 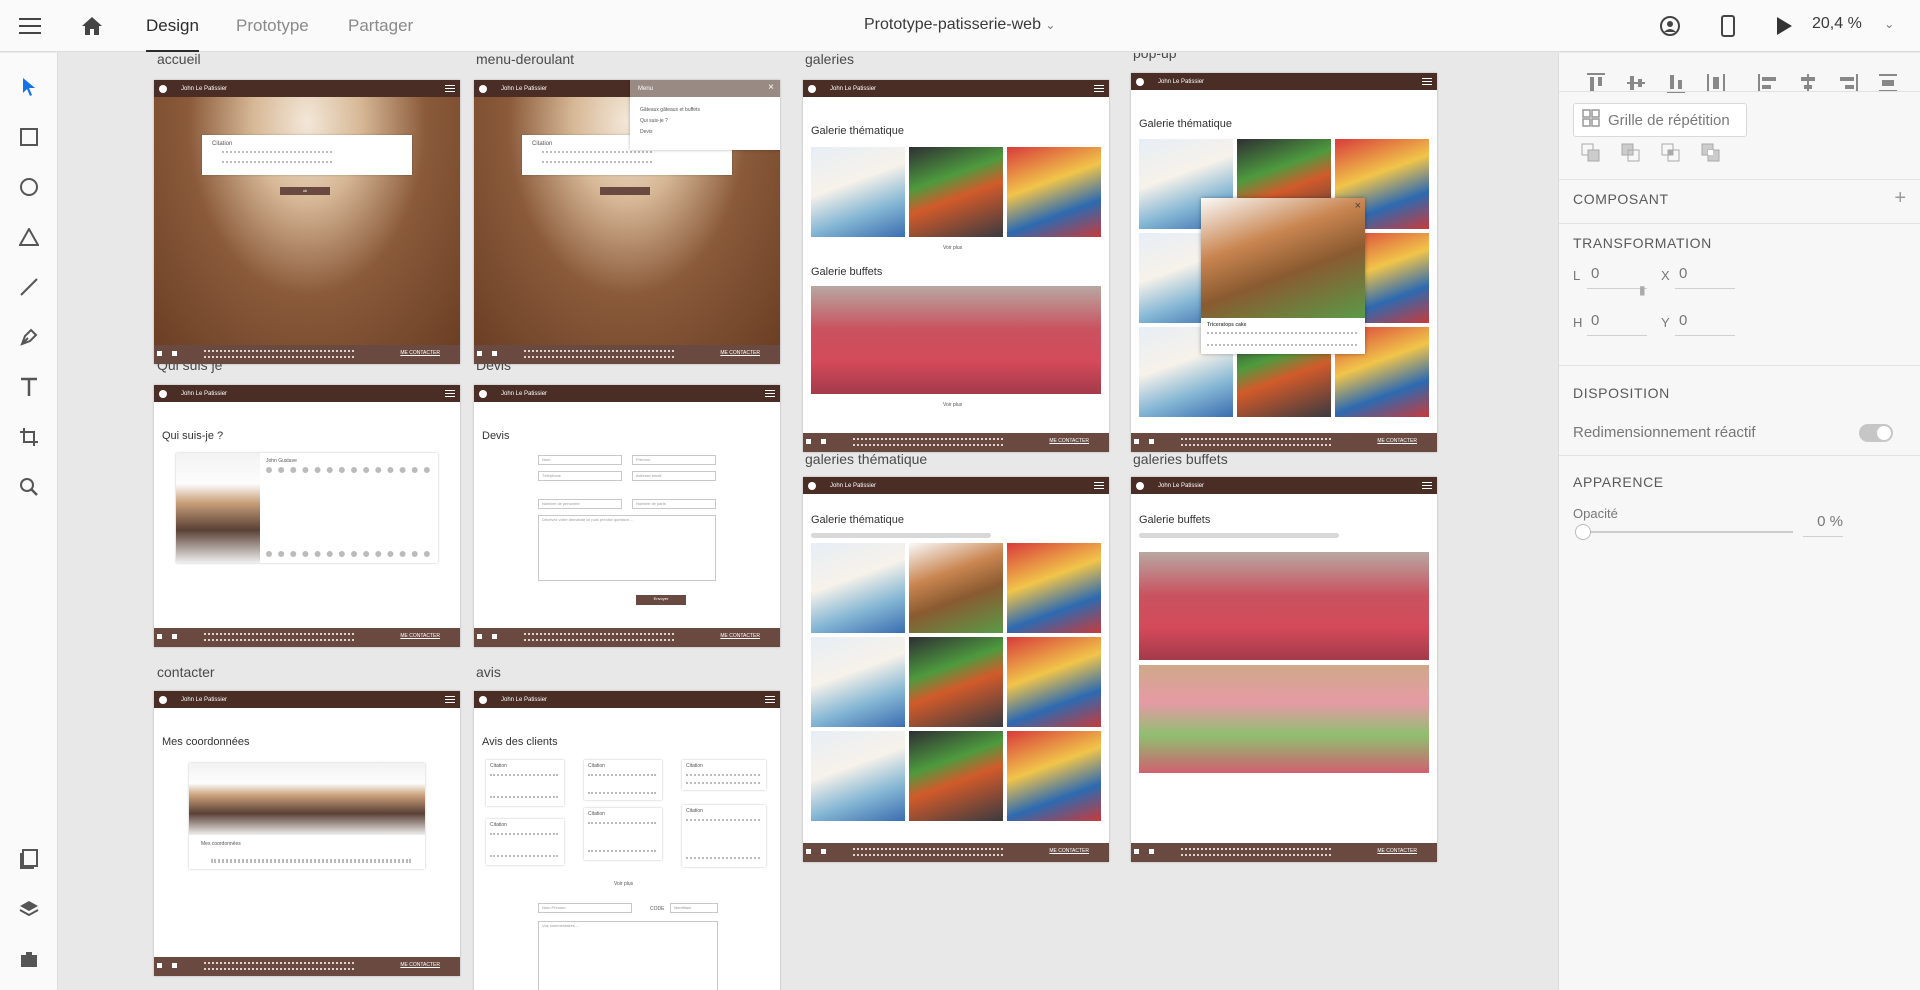 What do you see at coordinates (646, 132) in the screenshot?
I see `menu-item: Devis` at bounding box center [646, 132].